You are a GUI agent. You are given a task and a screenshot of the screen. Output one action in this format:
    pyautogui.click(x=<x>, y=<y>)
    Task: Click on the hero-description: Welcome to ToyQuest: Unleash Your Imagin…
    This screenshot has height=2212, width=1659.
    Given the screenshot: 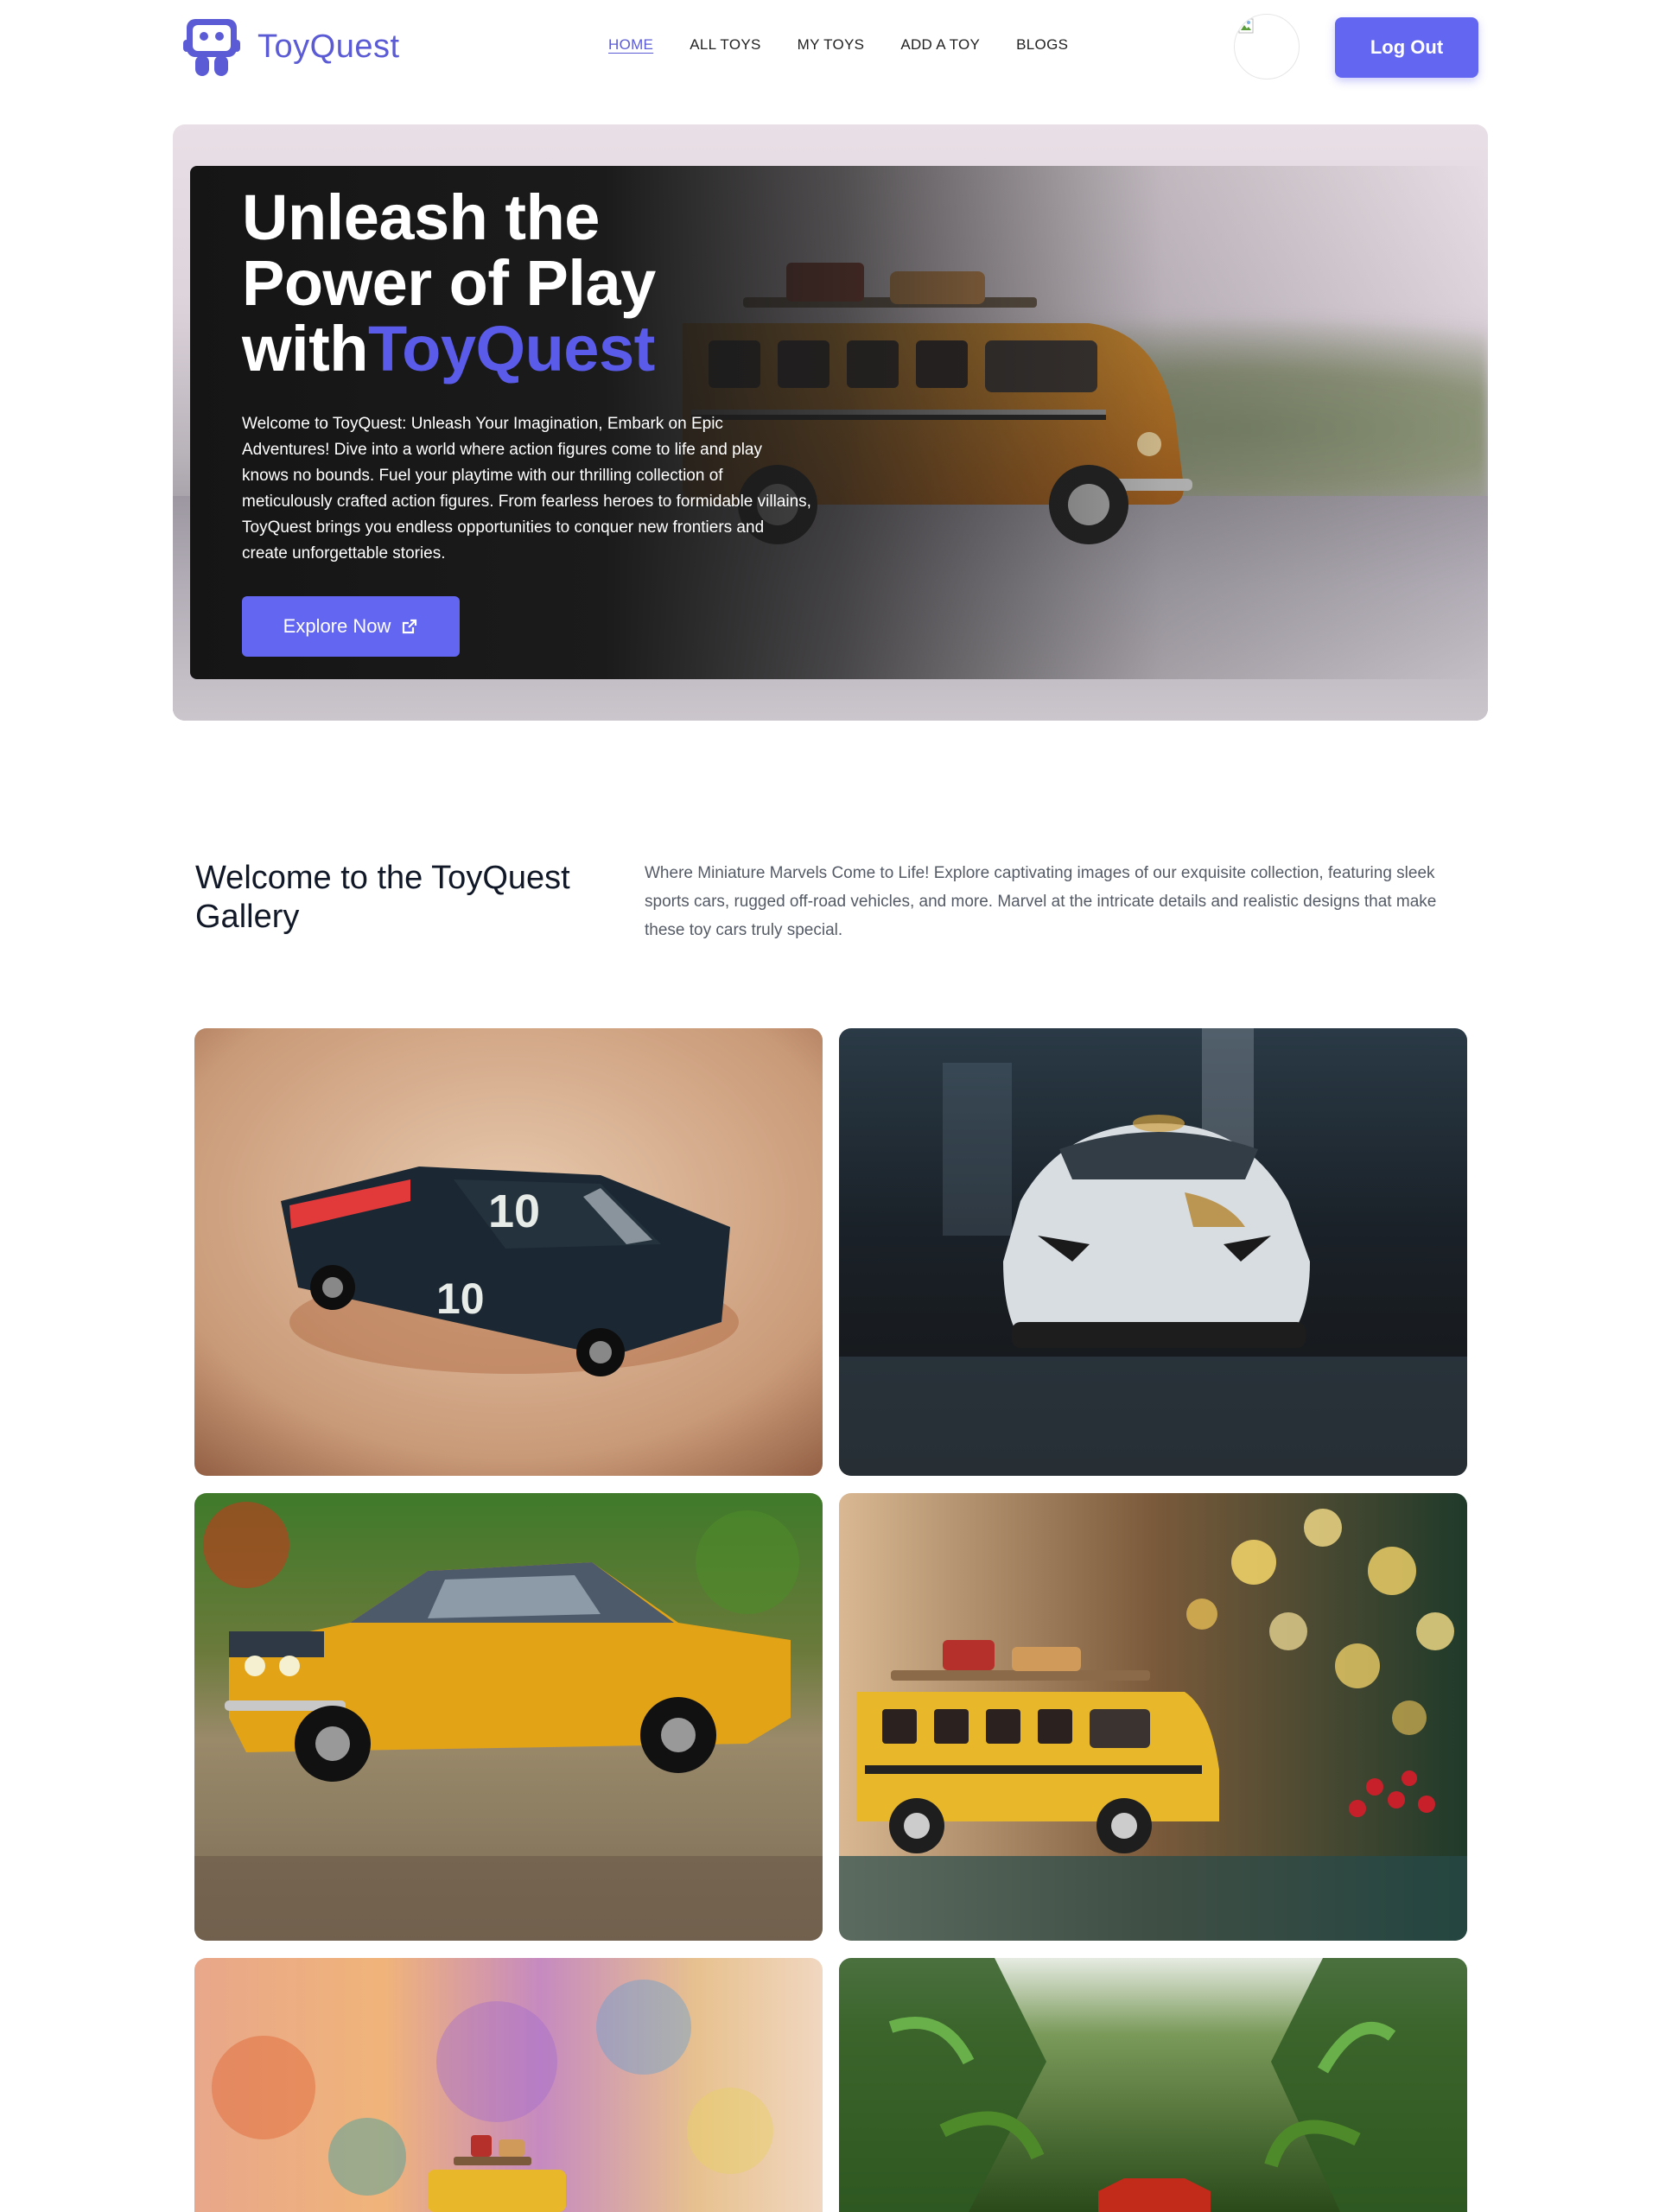 What is the action you would take?
    pyautogui.click(x=526, y=489)
    